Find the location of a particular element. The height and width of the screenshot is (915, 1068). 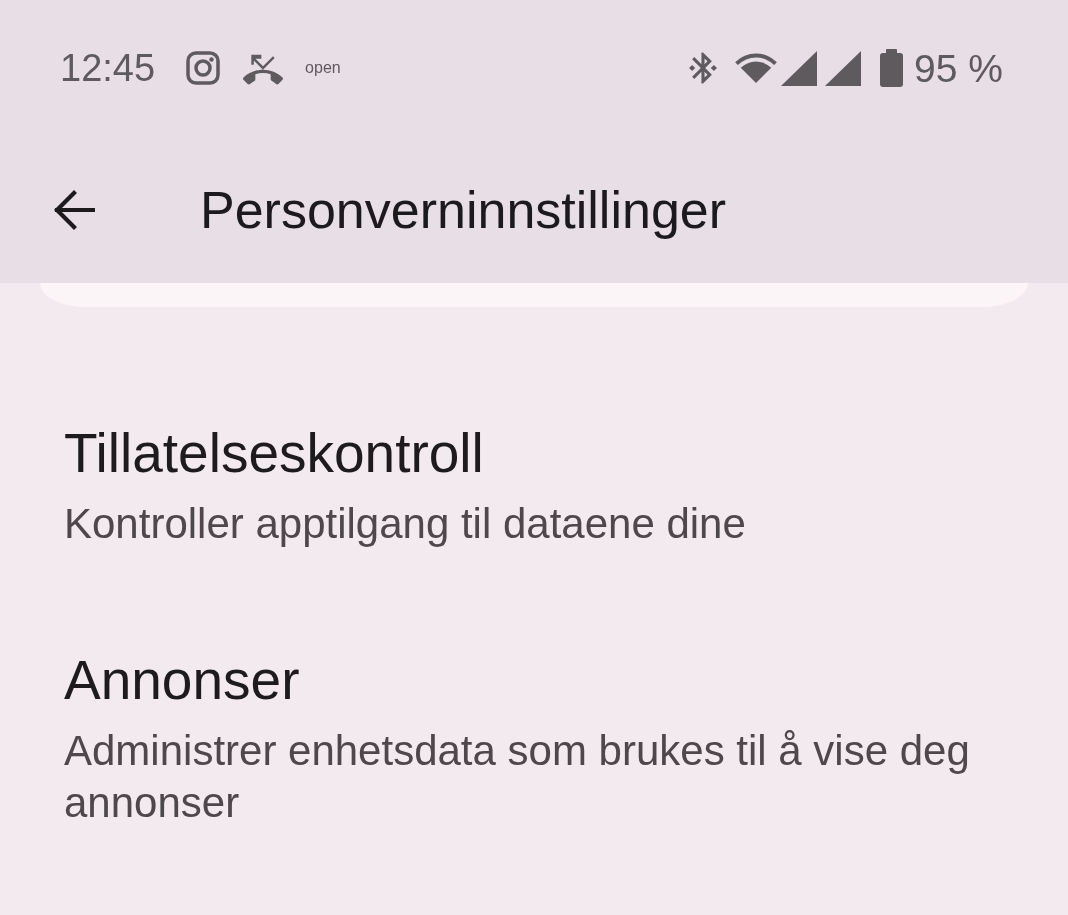

back-arrow-icon is located at coordinates (73, 209).